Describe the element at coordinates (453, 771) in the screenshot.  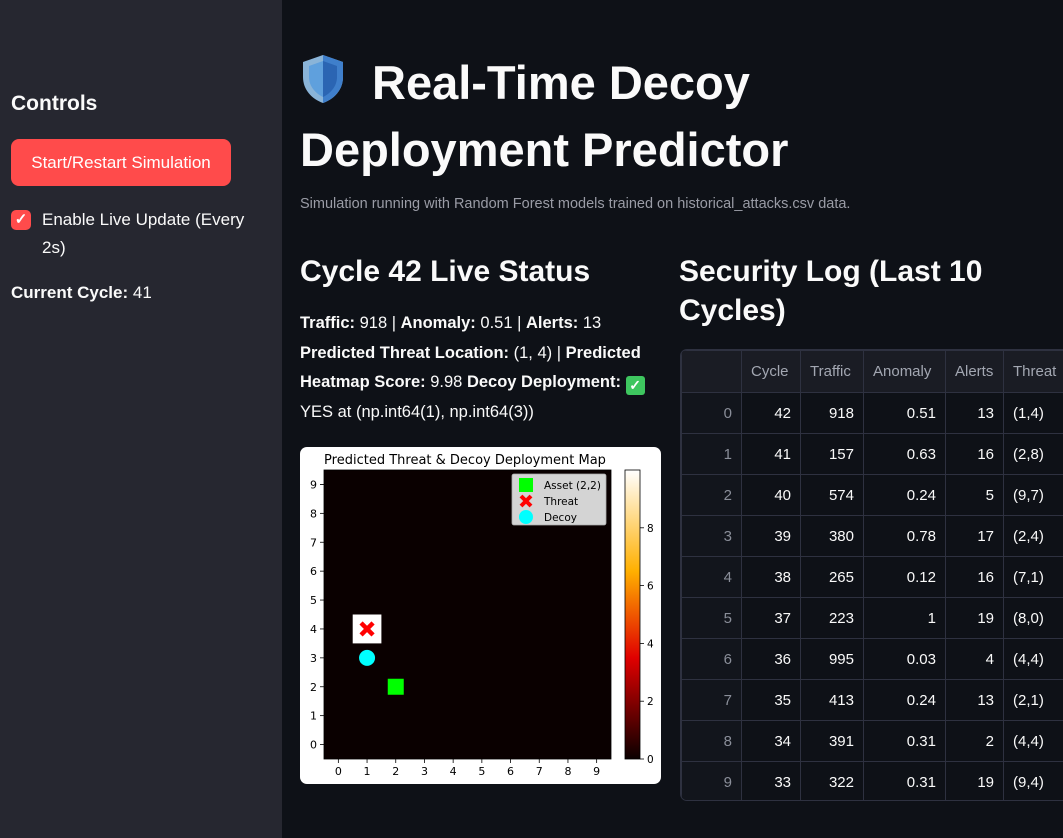
I see `x-tick-label: 4` at that location.